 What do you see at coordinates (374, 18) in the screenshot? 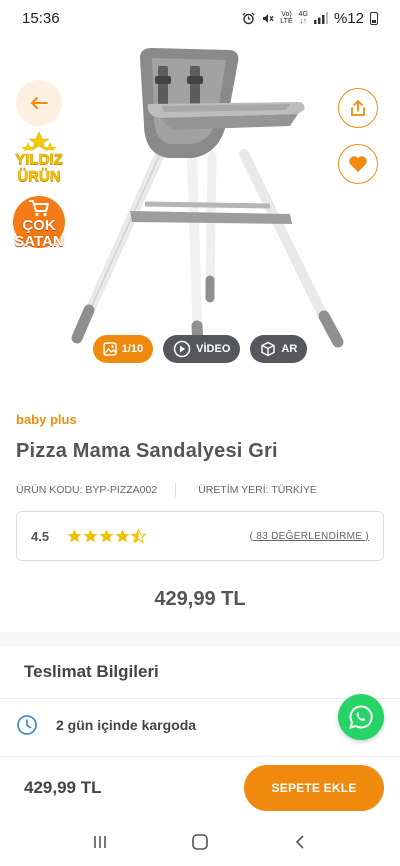
I see `battery-icon` at bounding box center [374, 18].